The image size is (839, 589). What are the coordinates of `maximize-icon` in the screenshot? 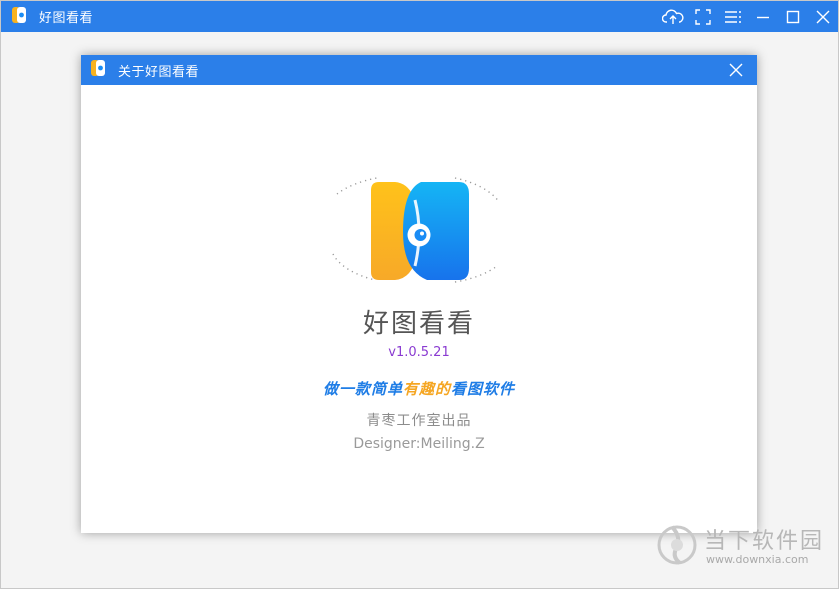 It's located at (793, 16).